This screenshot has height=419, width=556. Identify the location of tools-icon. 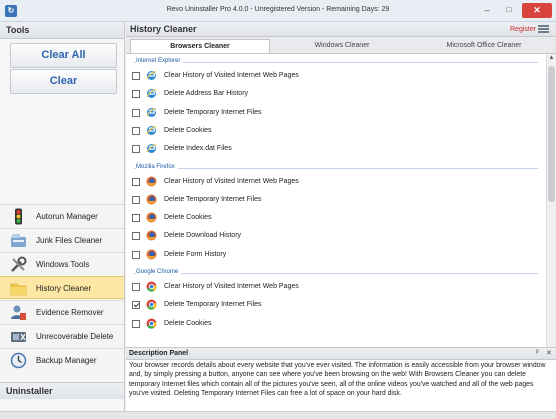
(19, 264).